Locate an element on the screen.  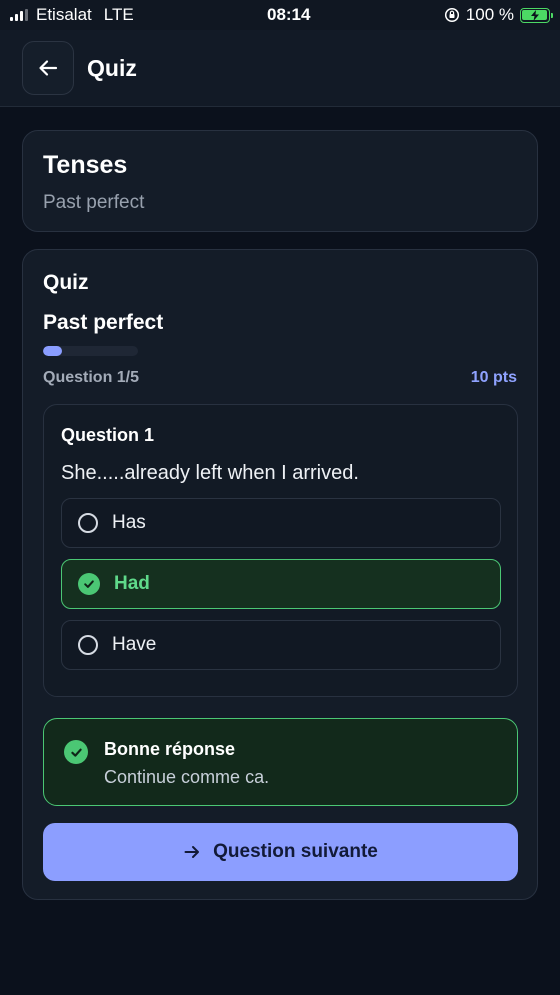
carrier-name: Etisalat is located at coordinates (64, 14).